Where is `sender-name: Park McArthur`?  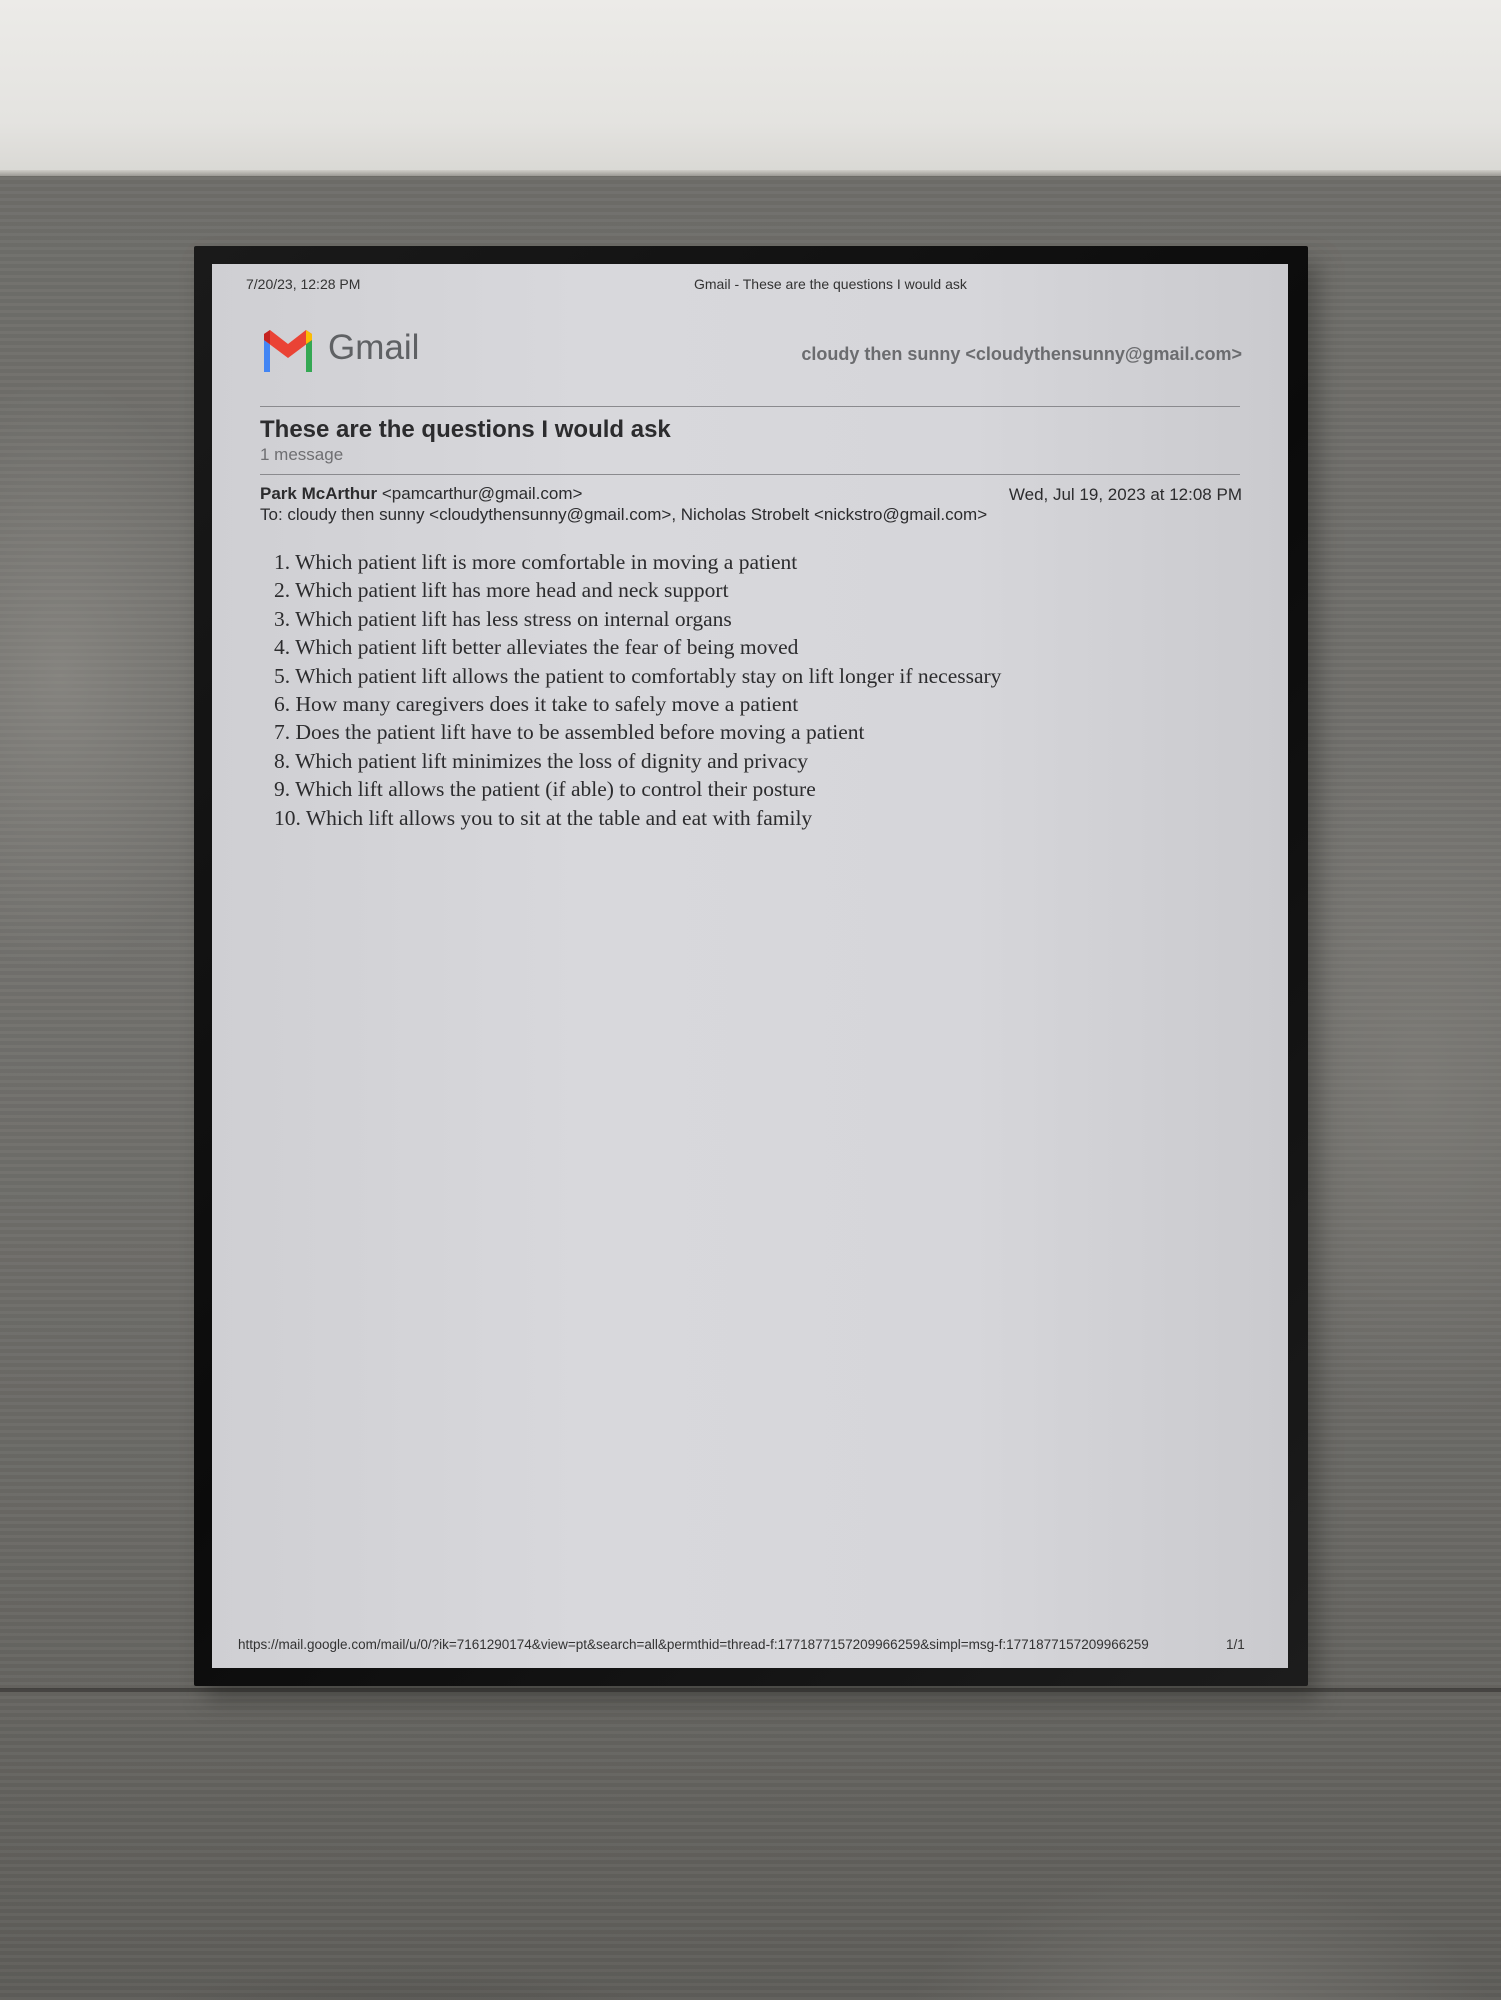
sender-name: Park McArthur is located at coordinates (319, 493).